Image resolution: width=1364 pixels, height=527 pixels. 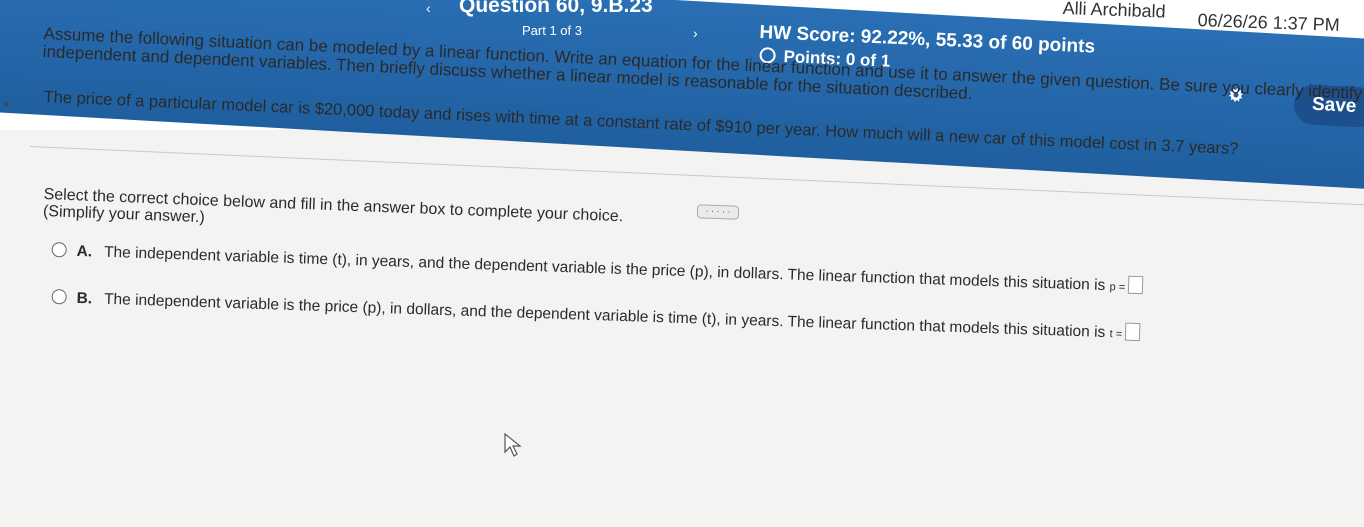 I want to click on chevron-right-icon: ›, so click(x=695, y=33).